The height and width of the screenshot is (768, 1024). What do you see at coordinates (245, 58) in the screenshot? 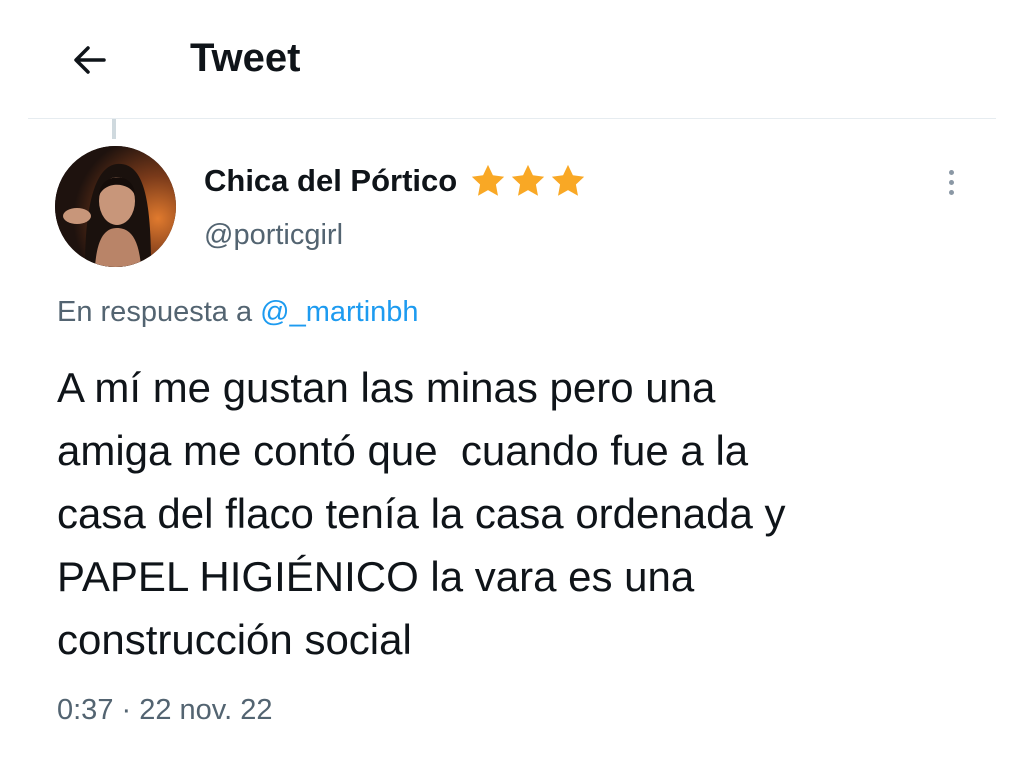
I see `page-title: Tweet` at bounding box center [245, 58].